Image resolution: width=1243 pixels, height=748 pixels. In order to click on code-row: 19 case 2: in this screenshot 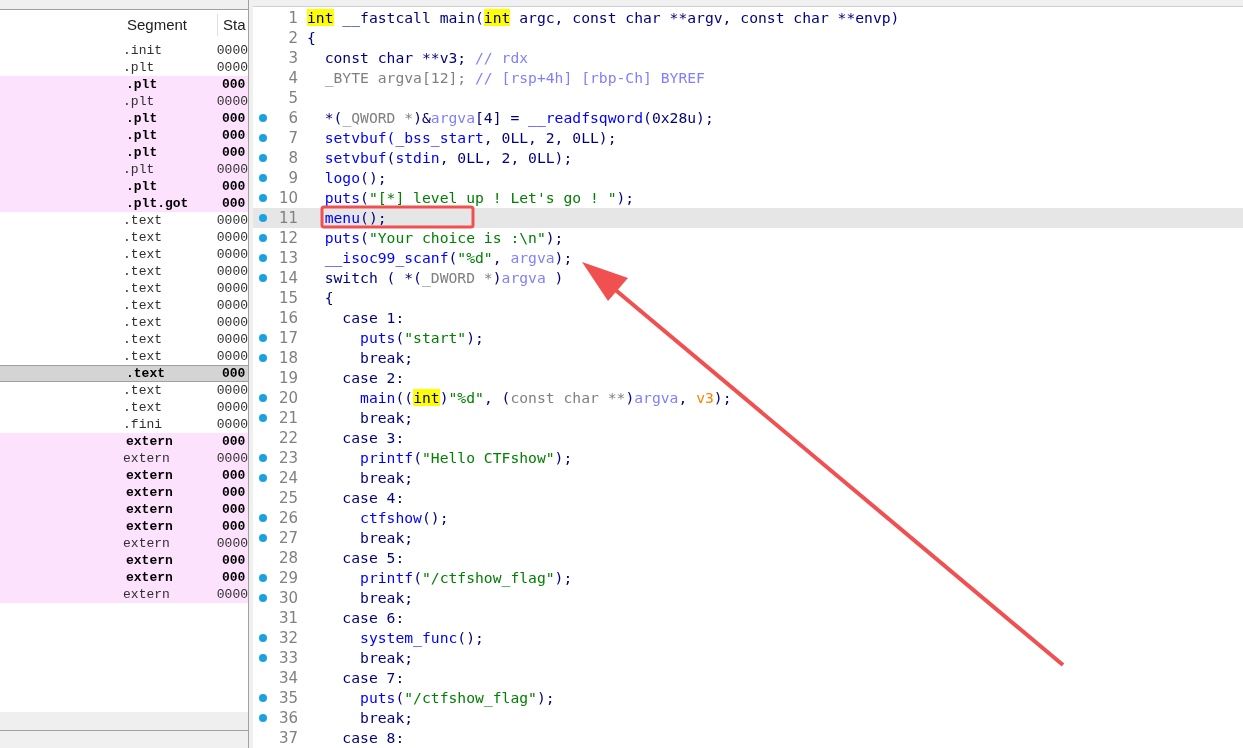, I will do `click(748, 378)`.